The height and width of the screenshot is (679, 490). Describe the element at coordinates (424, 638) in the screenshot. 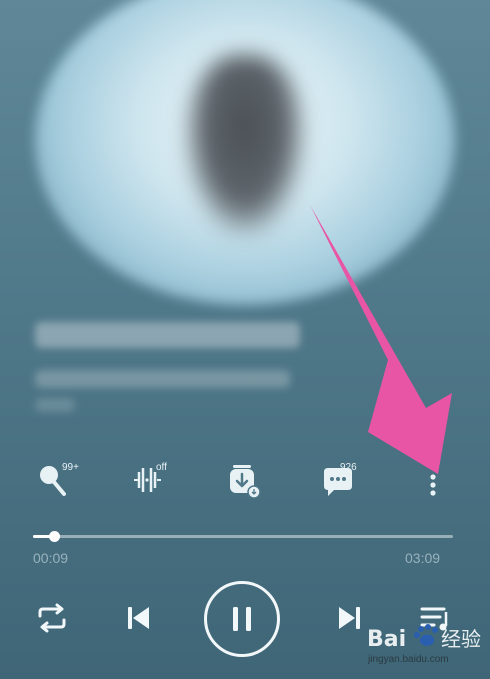

I see `baidu-logo-icon: Bai 经验` at that location.